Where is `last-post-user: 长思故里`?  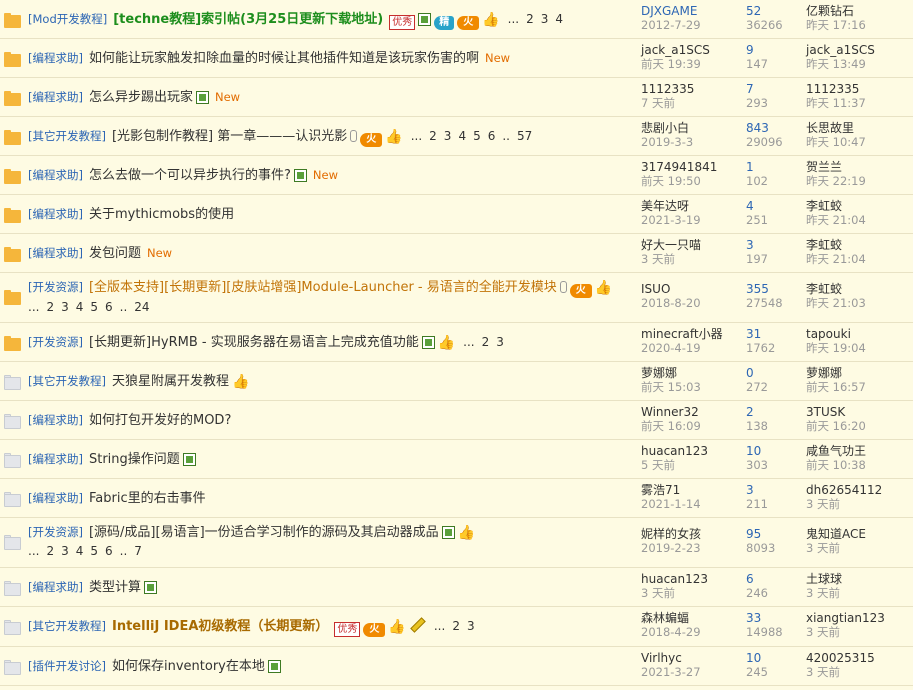
last-post-user: 长思故里 is located at coordinates (858, 128).